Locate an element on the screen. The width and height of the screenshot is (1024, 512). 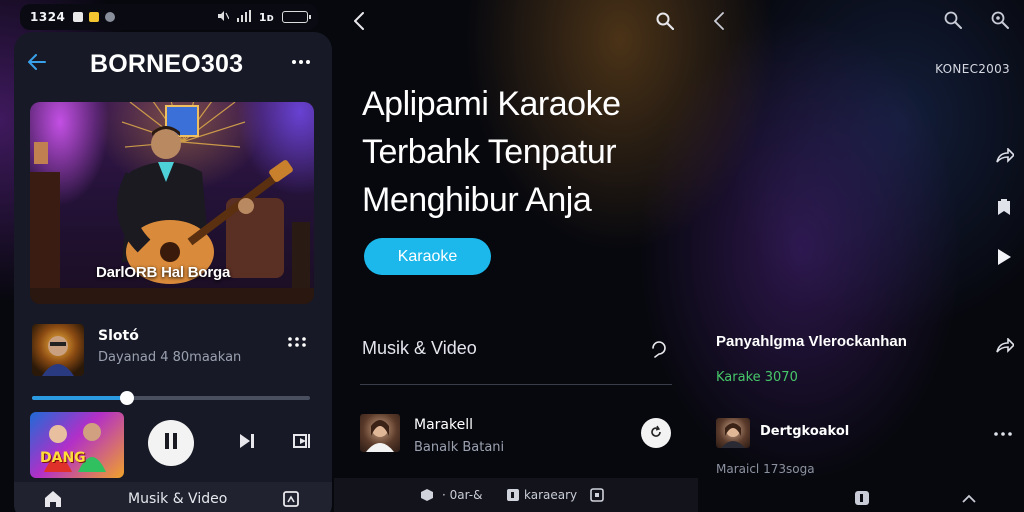
back-arrow-icon is located at coordinates (37, 62).